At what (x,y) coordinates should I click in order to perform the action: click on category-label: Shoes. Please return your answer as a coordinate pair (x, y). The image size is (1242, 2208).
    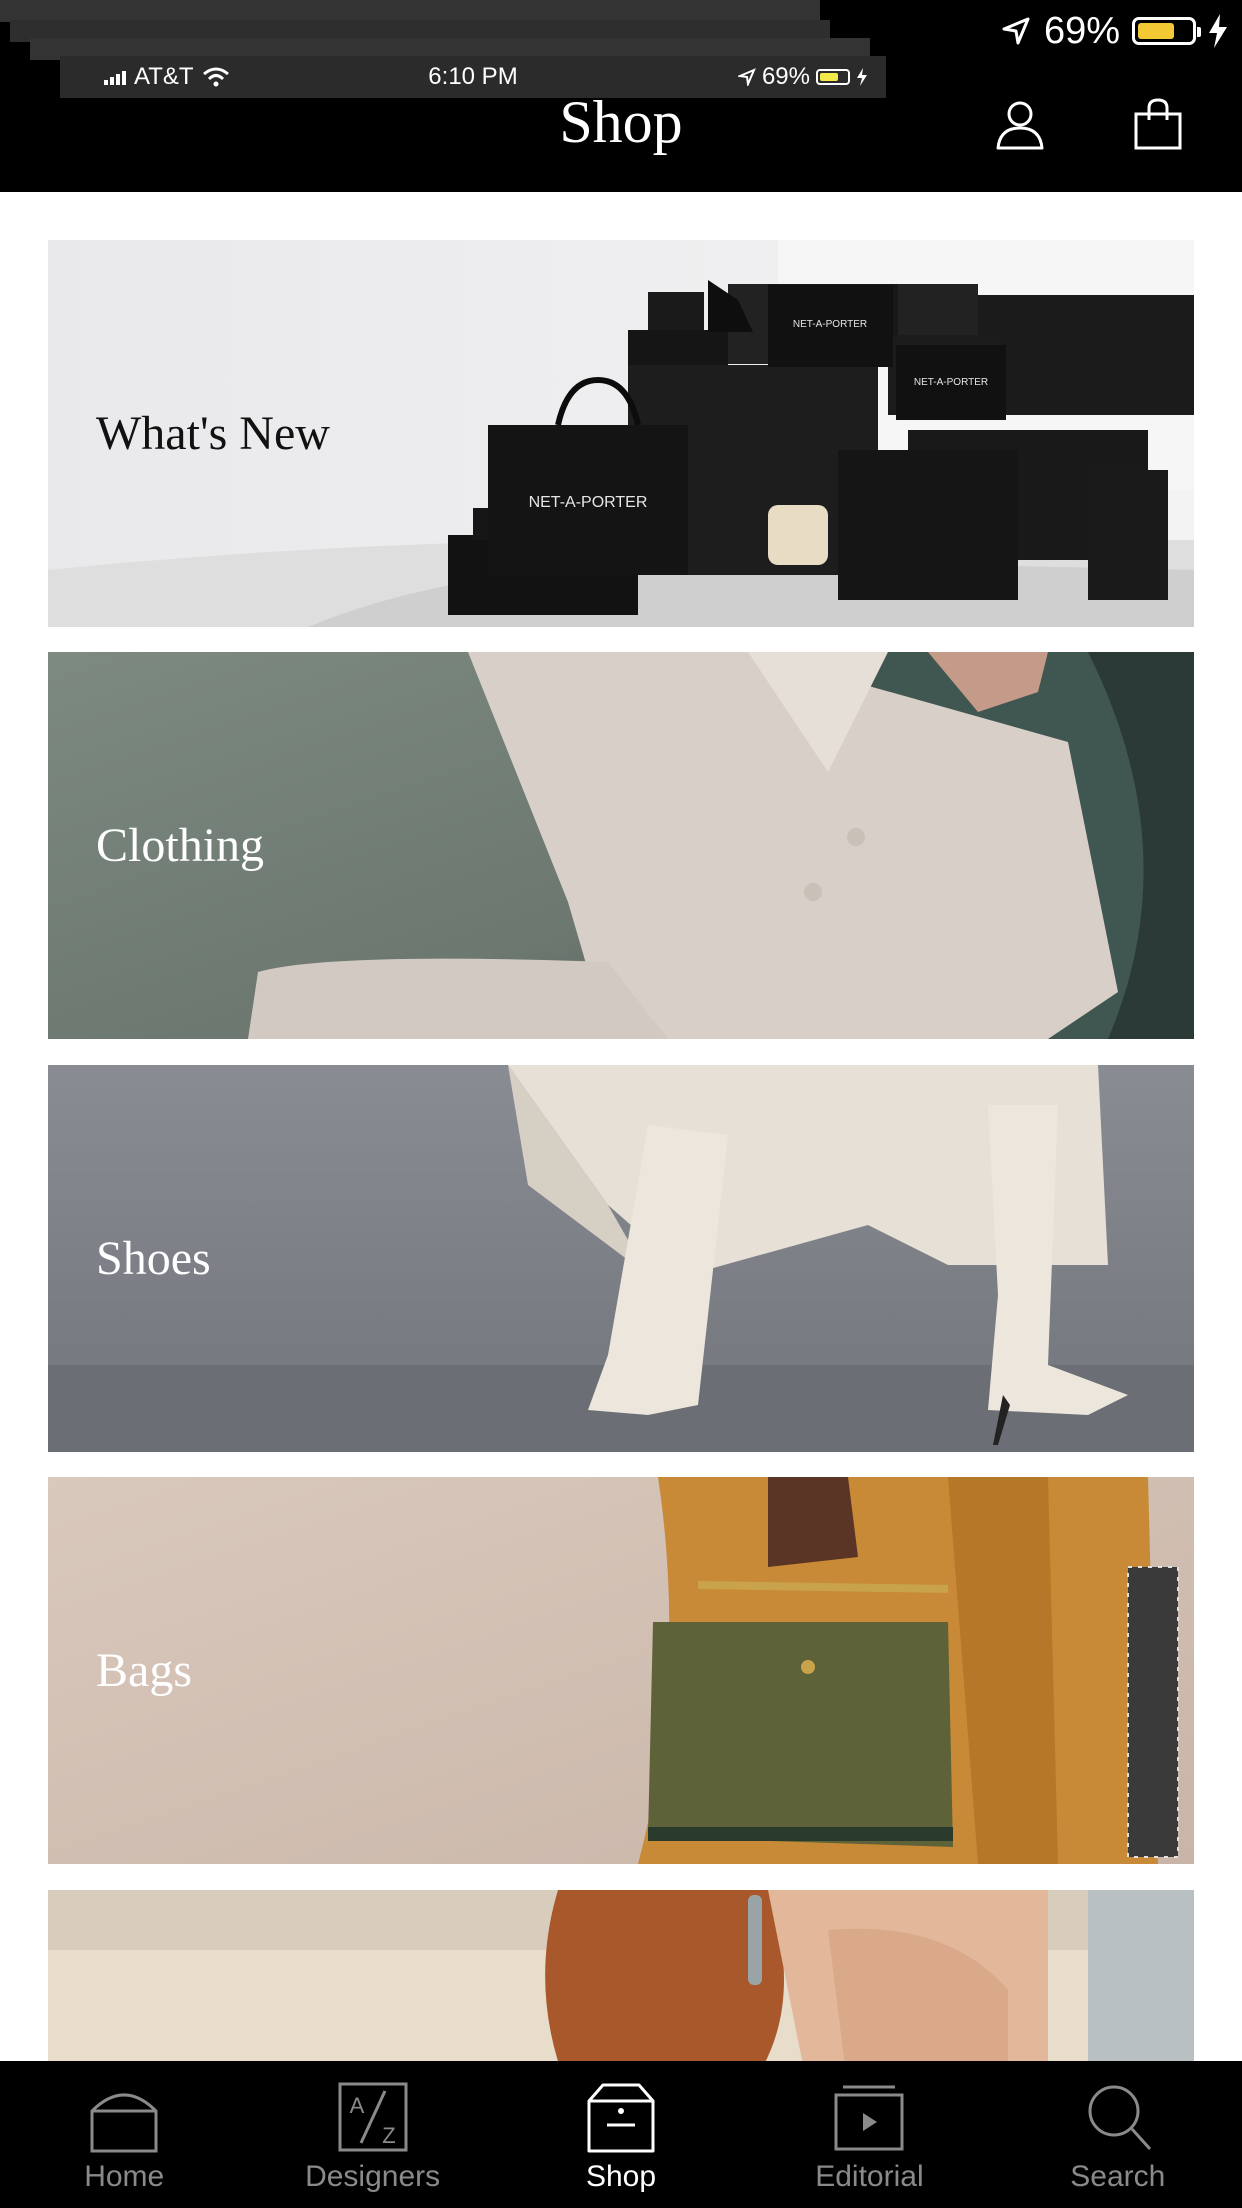
    Looking at the image, I should click on (153, 1258).